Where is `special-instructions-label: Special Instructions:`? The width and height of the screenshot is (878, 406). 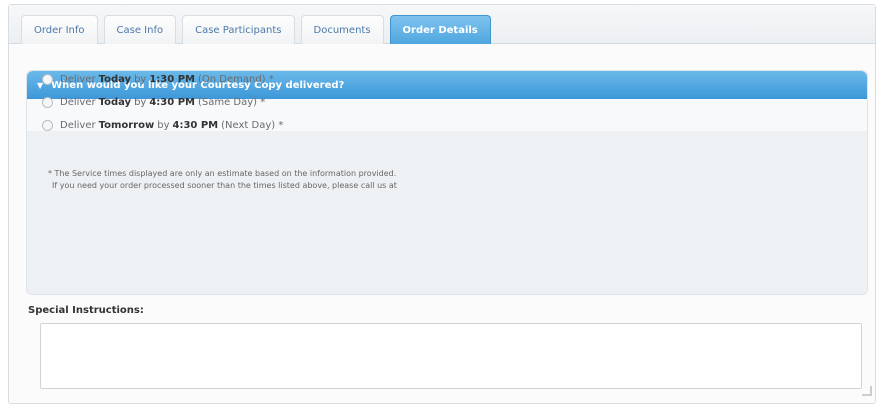 special-instructions-label: Special Instructions: is located at coordinates (86, 310).